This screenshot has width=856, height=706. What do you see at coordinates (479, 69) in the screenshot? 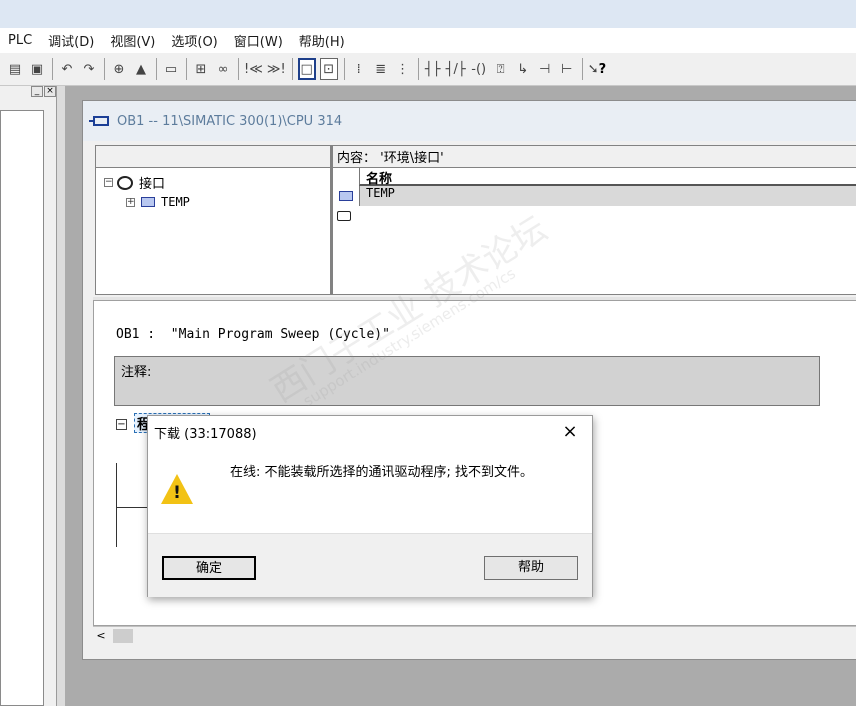
I see `coil-icon: -()` at bounding box center [479, 69].